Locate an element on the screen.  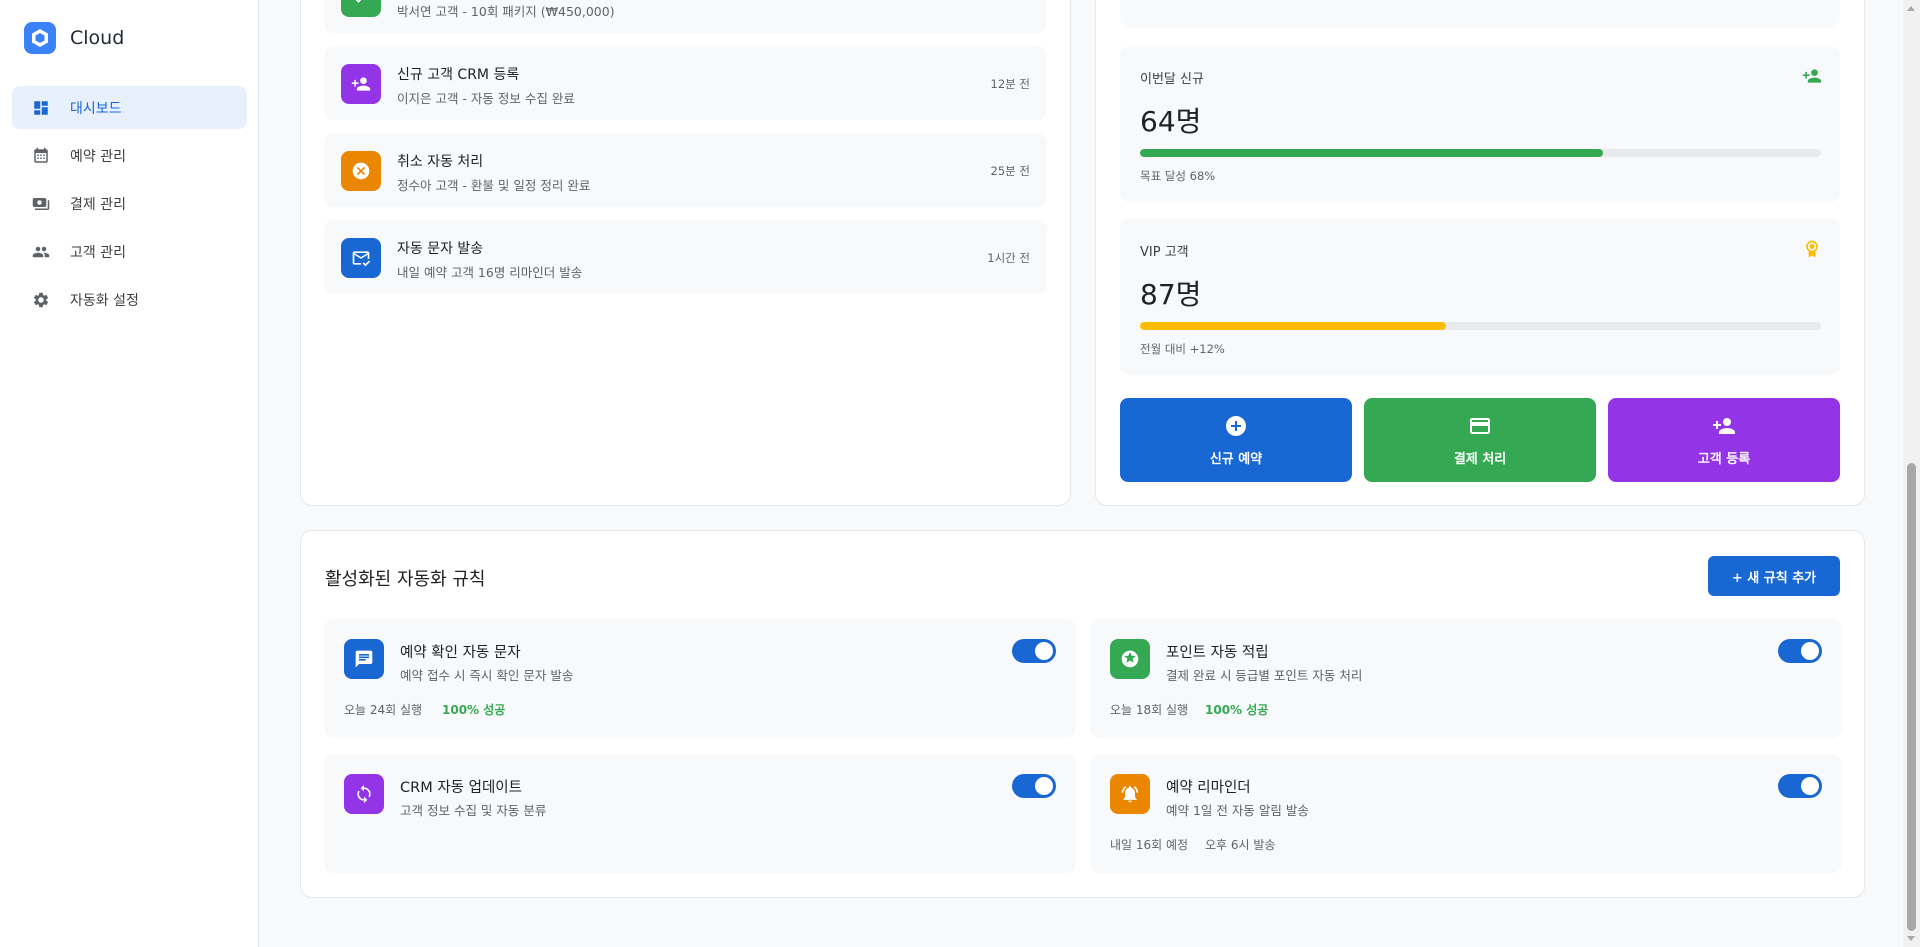
activity-item: 취소 자동 처리 정수아 고객 - 환불 및 일정 정리 완료 25분 전 is located at coordinates (685, 170).